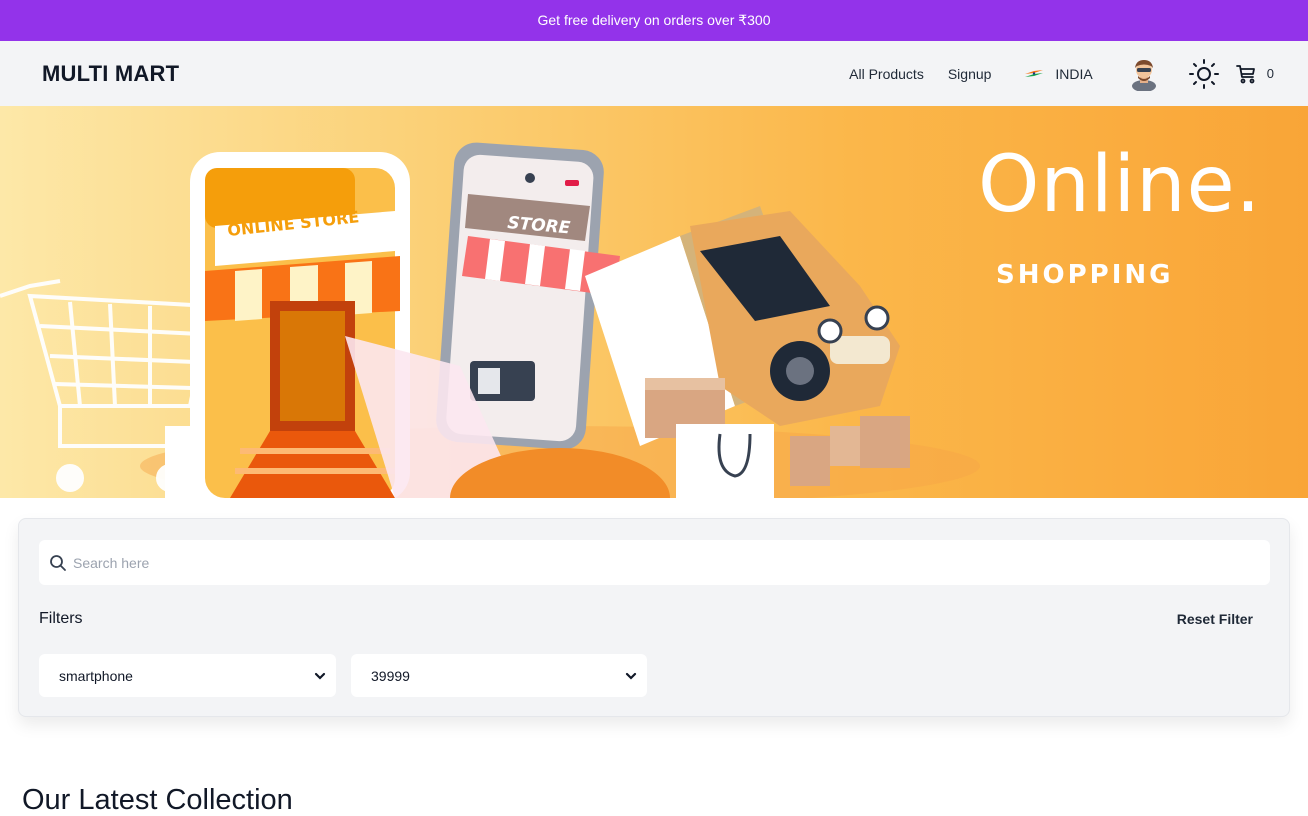 The image size is (1308, 816). I want to click on country-selector: INDIA, so click(1059, 73).